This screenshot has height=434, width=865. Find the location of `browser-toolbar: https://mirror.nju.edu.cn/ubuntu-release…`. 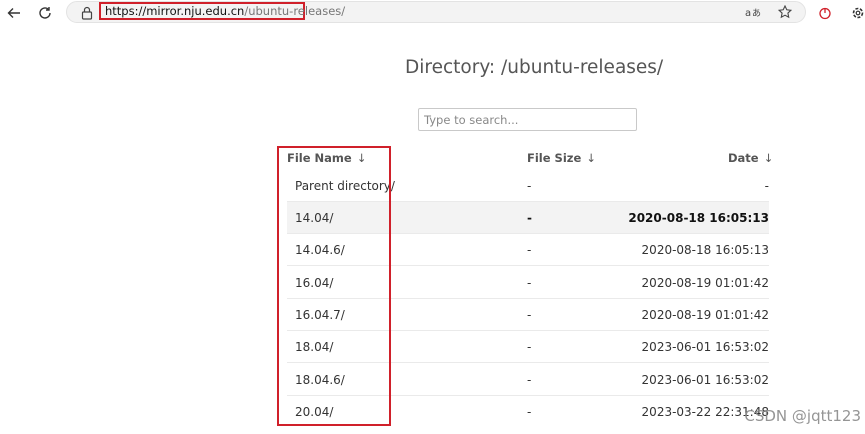

browser-toolbar: https://mirror.nju.edu.cn/ubuntu-release… is located at coordinates (432, 13).